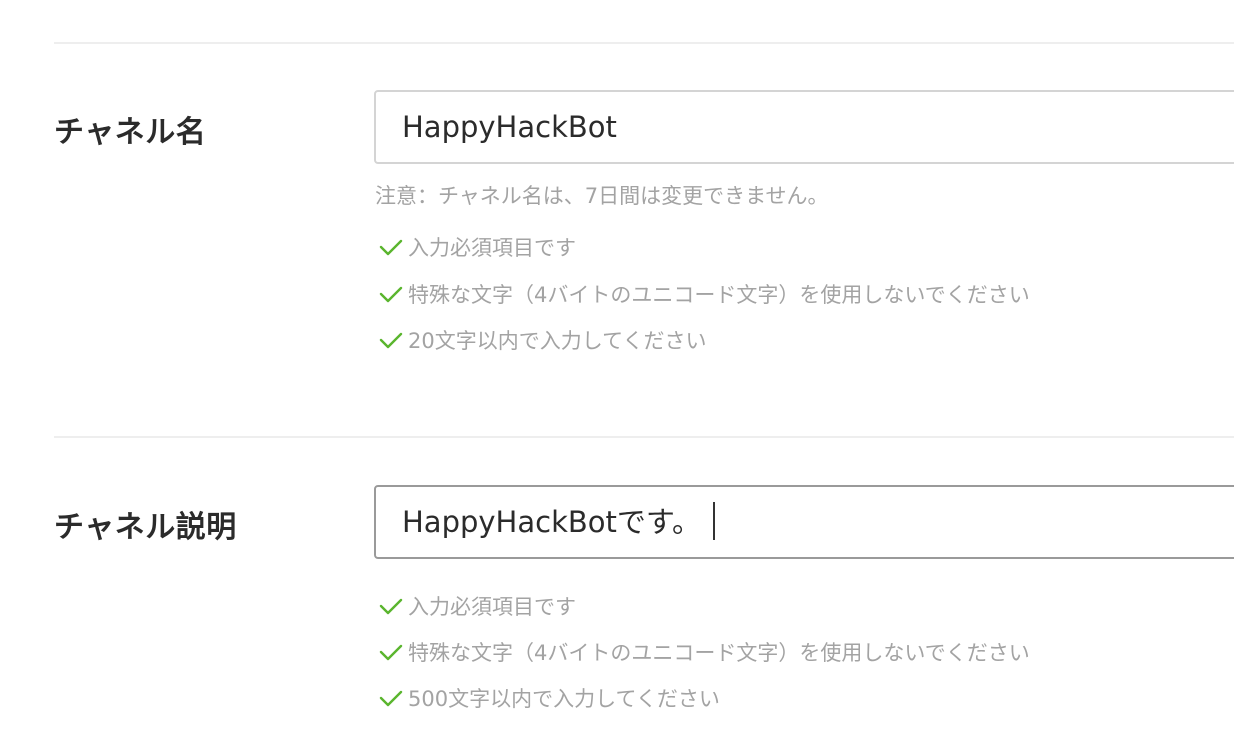 The width and height of the screenshot is (1234, 740). Describe the element at coordinates (713, 521) in the screenshot. I see `text-caret` at that location.